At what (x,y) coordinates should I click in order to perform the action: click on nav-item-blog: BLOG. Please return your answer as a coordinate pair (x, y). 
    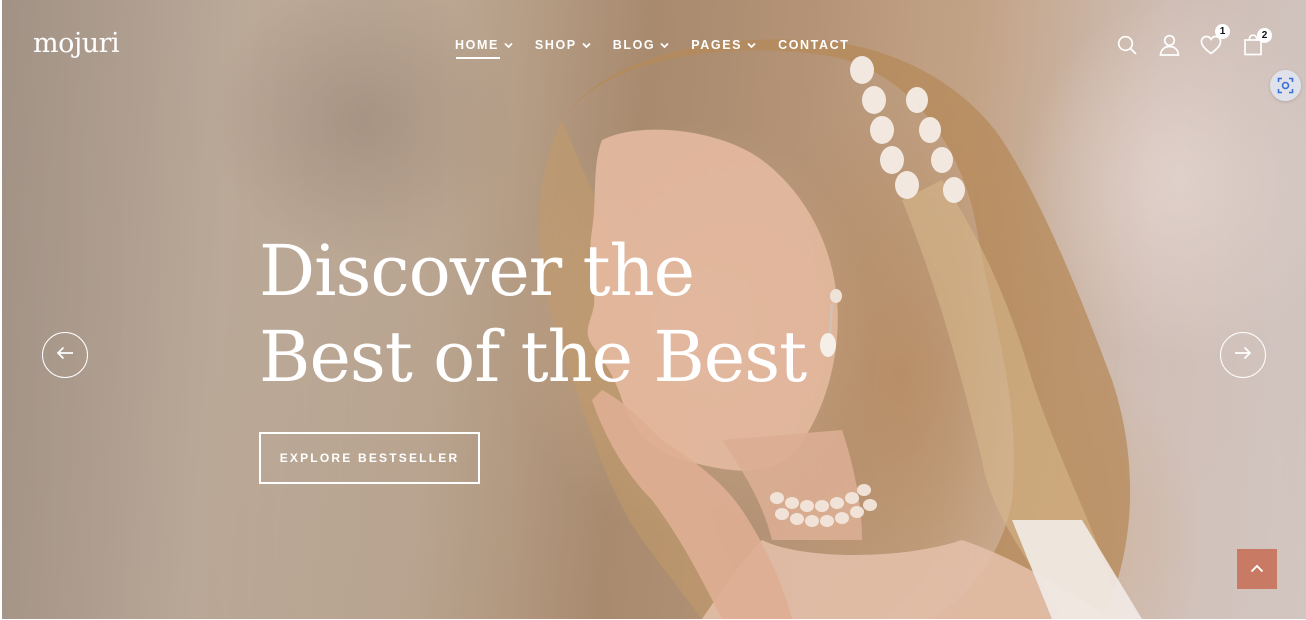
    Looking at the image, I should click on (641, 45).